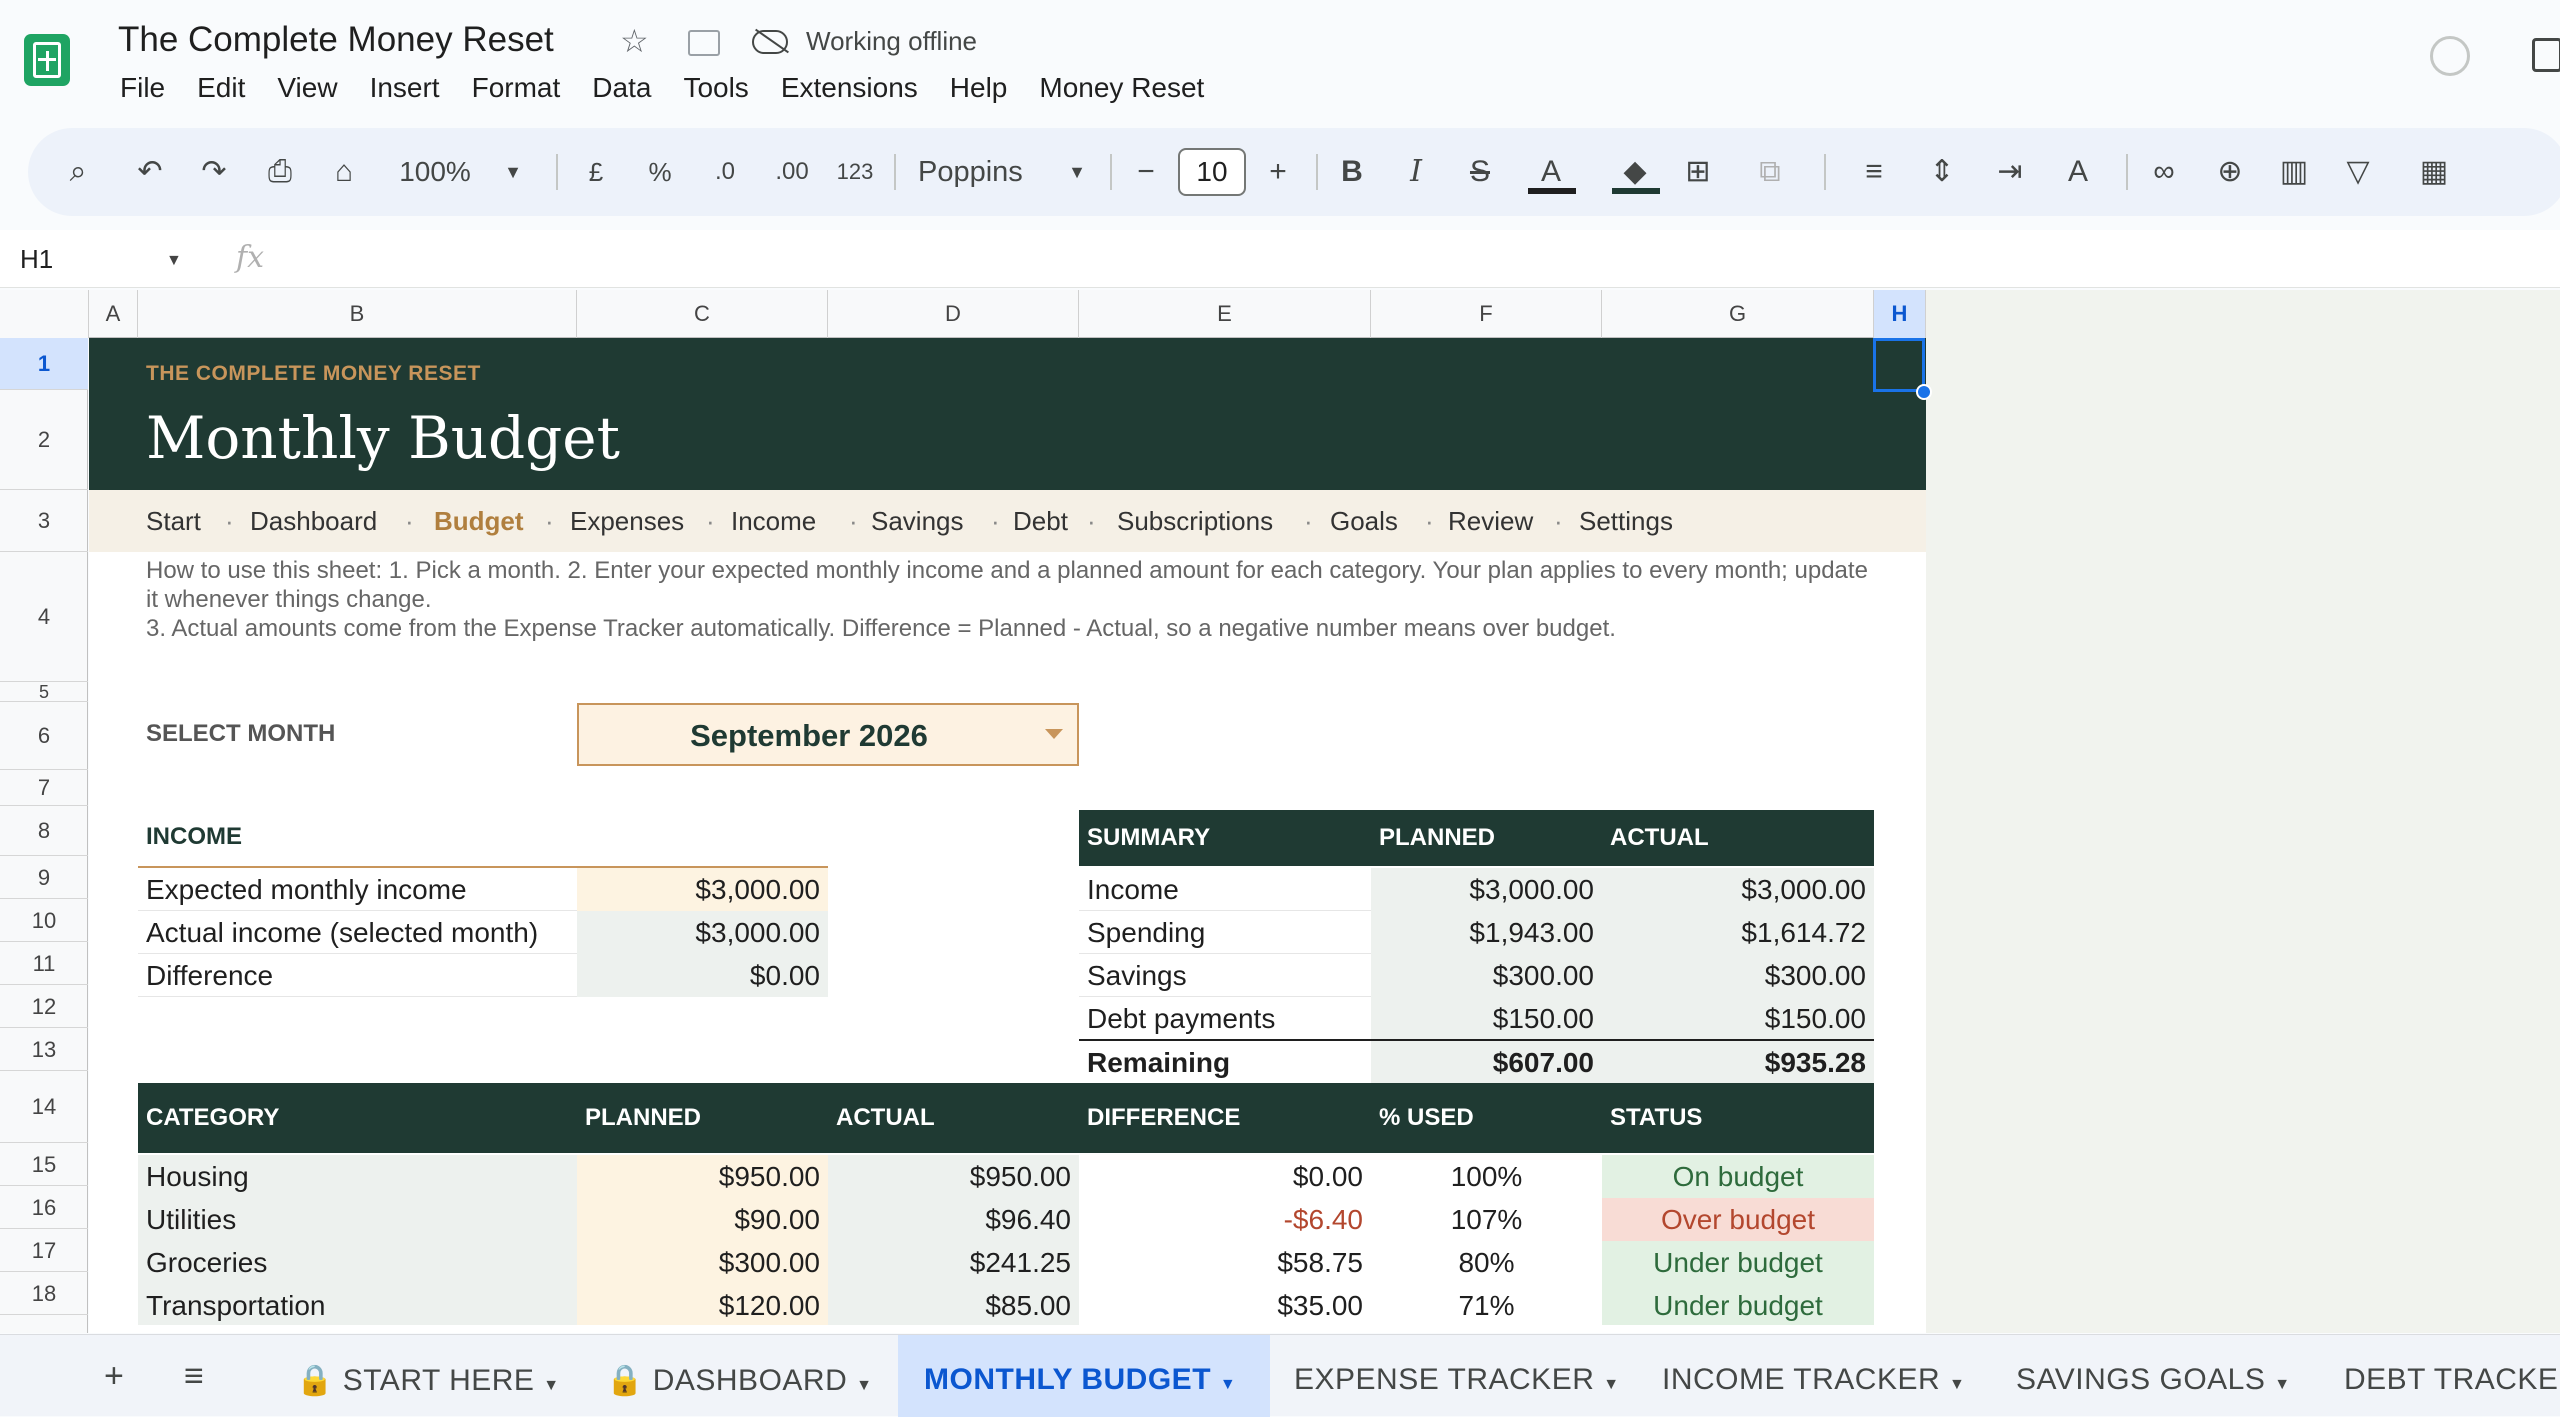 Image resolution: width=2560 pixels, height=1417 pixels. Describe the element at coordinates (2434, 172) in the screenshot. I see `table-view-icon: ▦` at that location.